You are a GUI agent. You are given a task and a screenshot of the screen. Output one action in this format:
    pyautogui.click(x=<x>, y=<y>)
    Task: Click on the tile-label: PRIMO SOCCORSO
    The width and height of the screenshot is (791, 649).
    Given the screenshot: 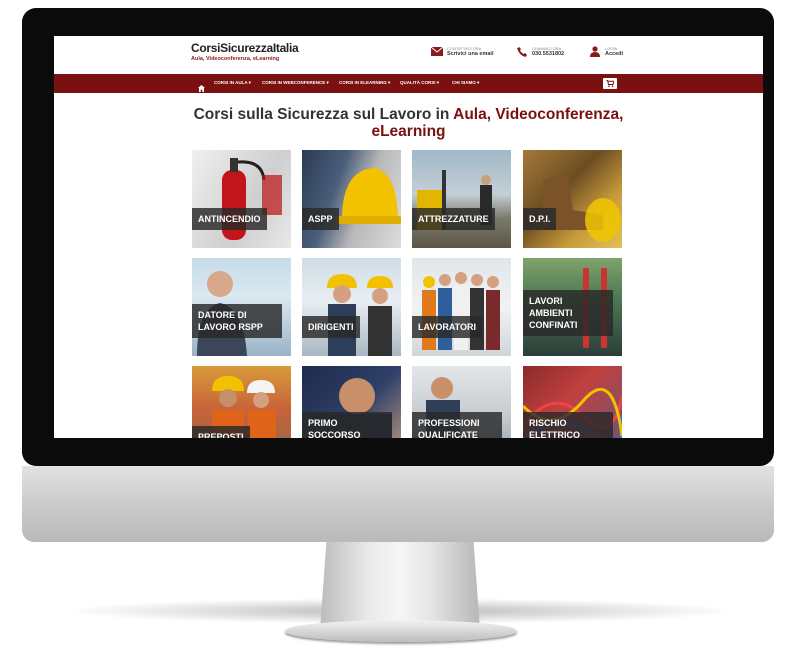 What is the action you would take?
    pyautogui.click(x=347, y=425)
    